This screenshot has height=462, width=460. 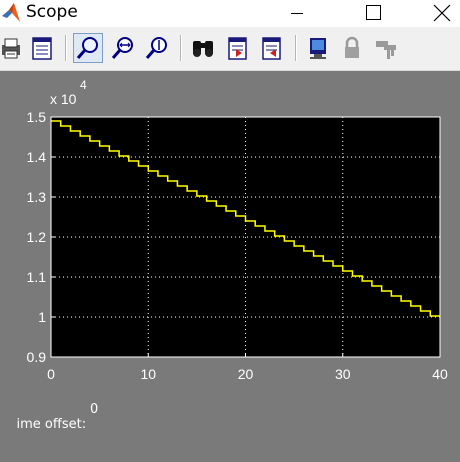 I want to click on close-icon, so click(x=442, y=13).